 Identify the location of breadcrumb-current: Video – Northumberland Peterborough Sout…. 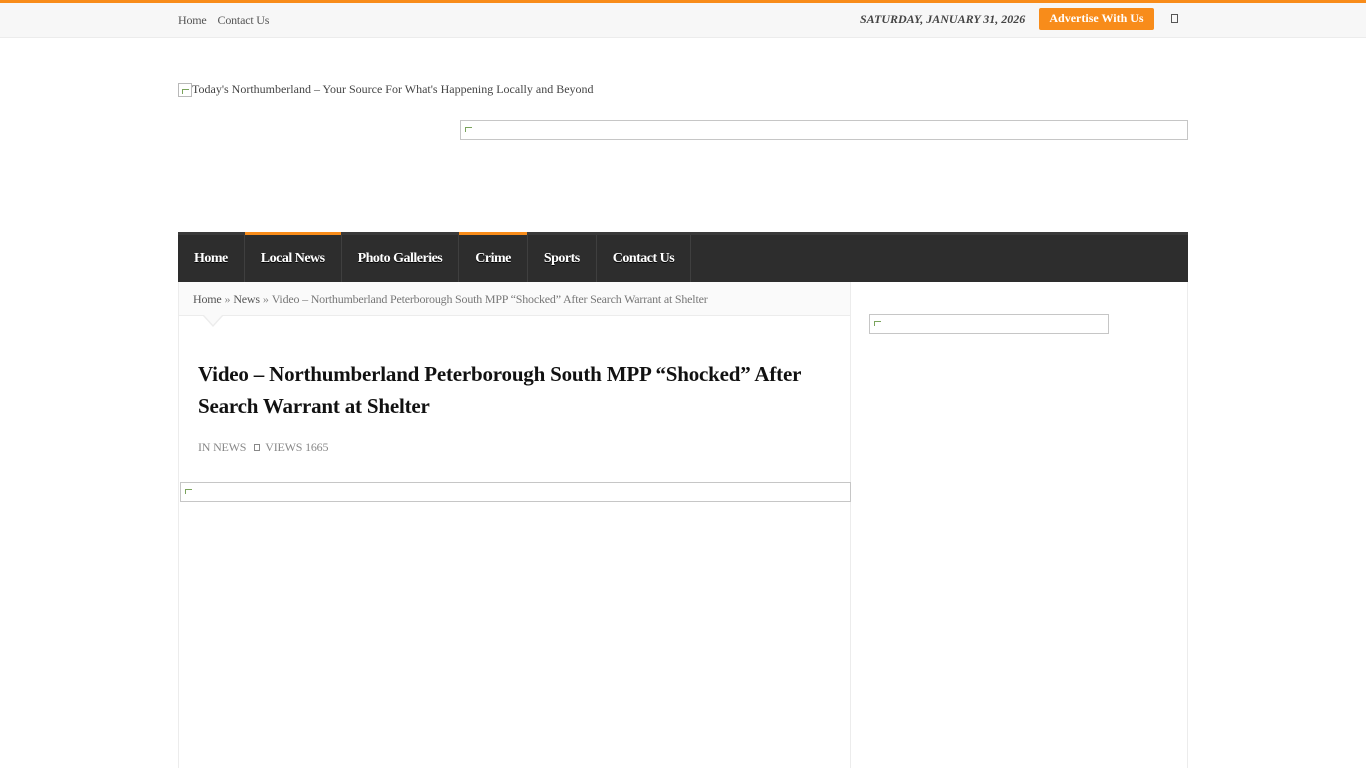
(489, 299).